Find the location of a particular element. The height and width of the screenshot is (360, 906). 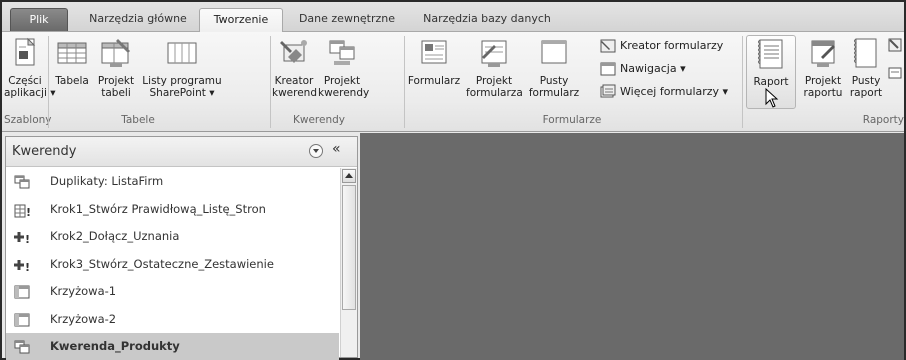

tabela-button: Tabela is located at coordinates (72, 61).